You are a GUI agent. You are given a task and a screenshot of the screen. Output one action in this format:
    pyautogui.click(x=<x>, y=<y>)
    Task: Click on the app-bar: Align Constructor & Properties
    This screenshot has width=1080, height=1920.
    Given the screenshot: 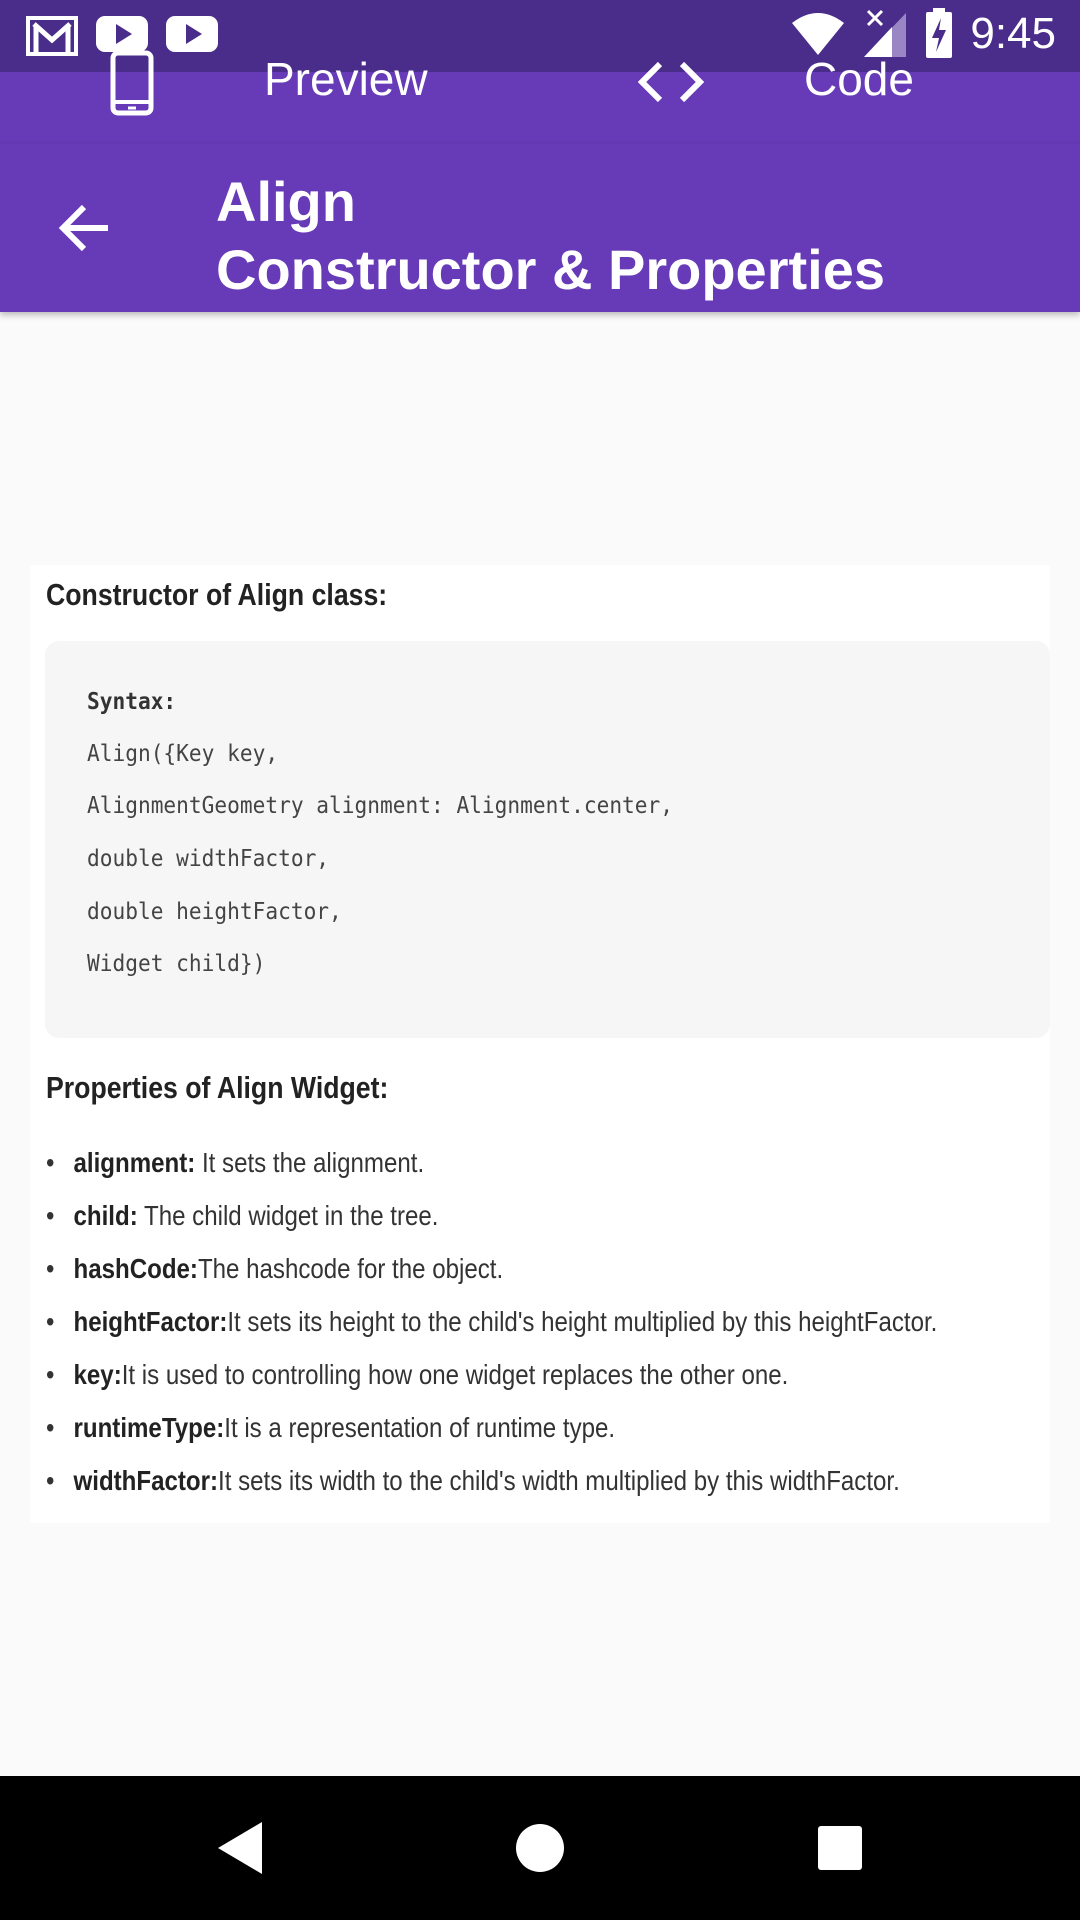 What is the action you would take?
    pyautogui.click(x=540, y=228)
    